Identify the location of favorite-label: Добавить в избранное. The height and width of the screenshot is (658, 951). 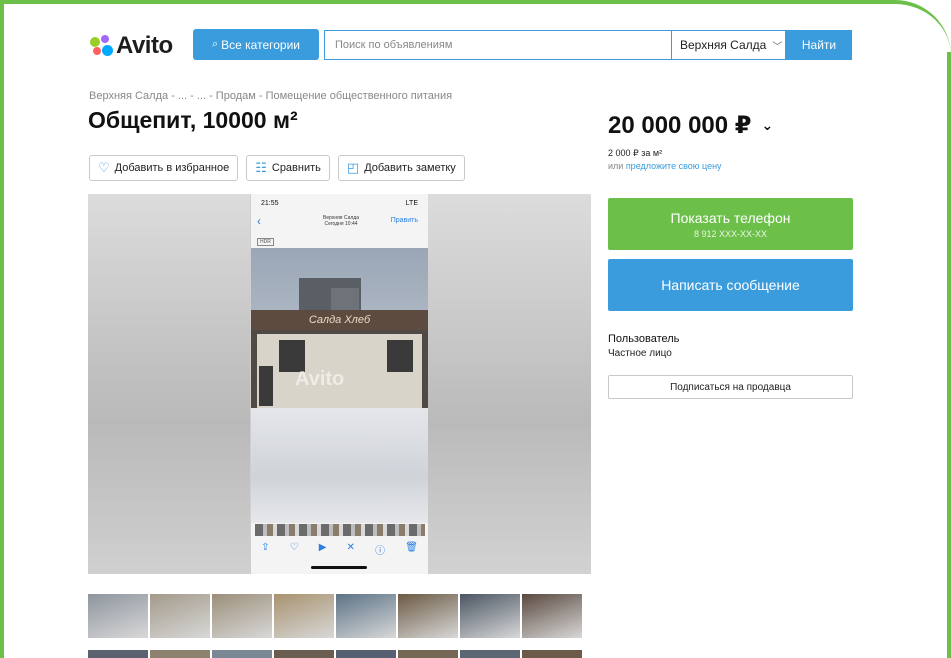
(172, 168).